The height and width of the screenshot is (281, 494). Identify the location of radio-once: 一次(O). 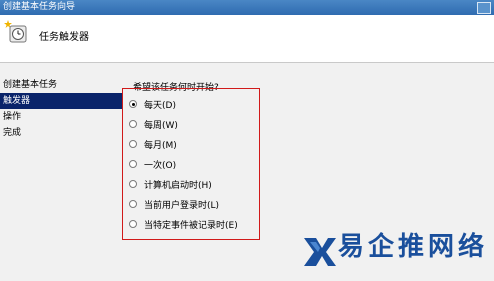
(152, 164).